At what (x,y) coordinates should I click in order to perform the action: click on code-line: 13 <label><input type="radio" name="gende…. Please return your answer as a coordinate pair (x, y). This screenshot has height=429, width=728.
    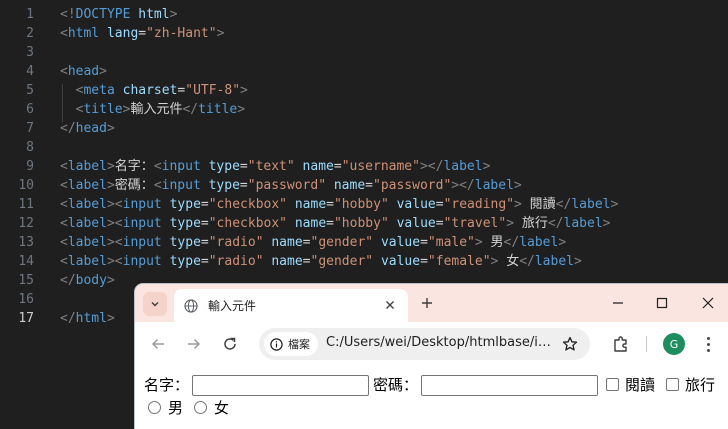
    Looking at the image, I should click on (364, 242).